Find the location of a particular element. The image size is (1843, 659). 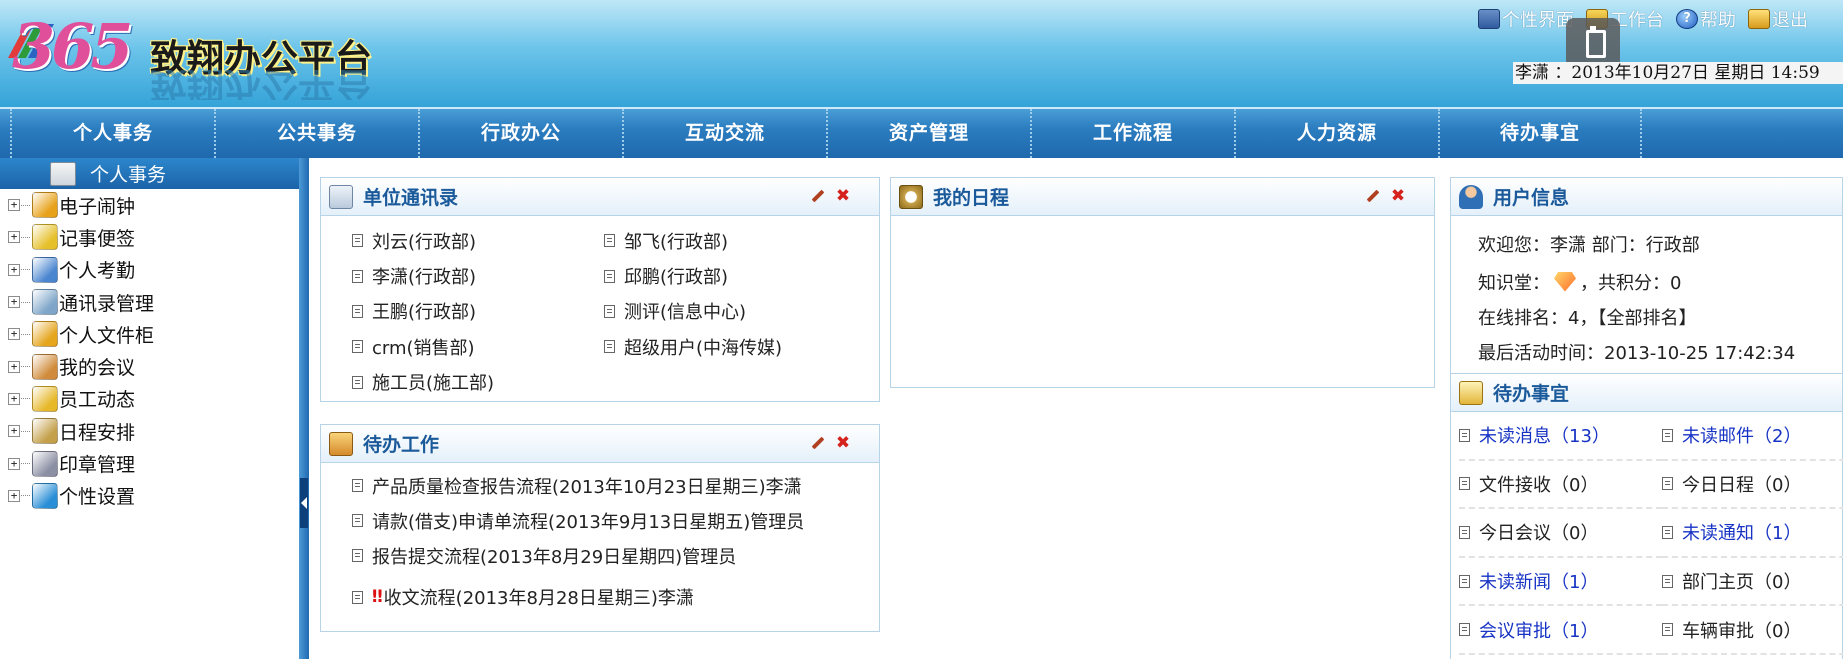

toplink-help: ? 帮助 is located at coordinates (1706, 19).